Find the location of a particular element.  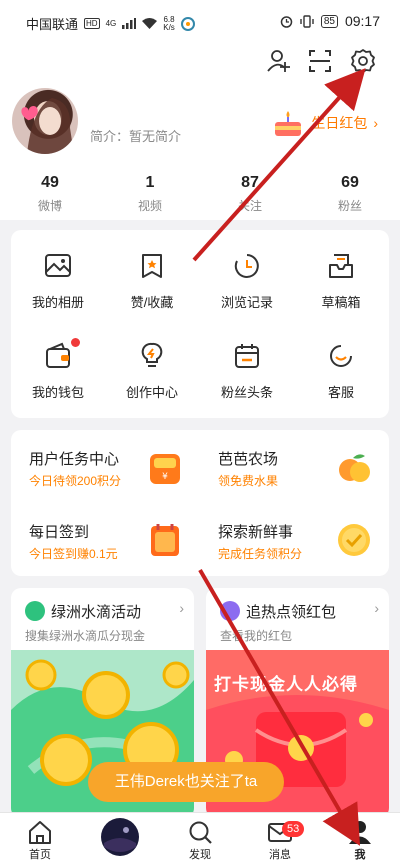

bottom-nav: 首页 发现 消息 53 我 is located at coordinates (200, 839).